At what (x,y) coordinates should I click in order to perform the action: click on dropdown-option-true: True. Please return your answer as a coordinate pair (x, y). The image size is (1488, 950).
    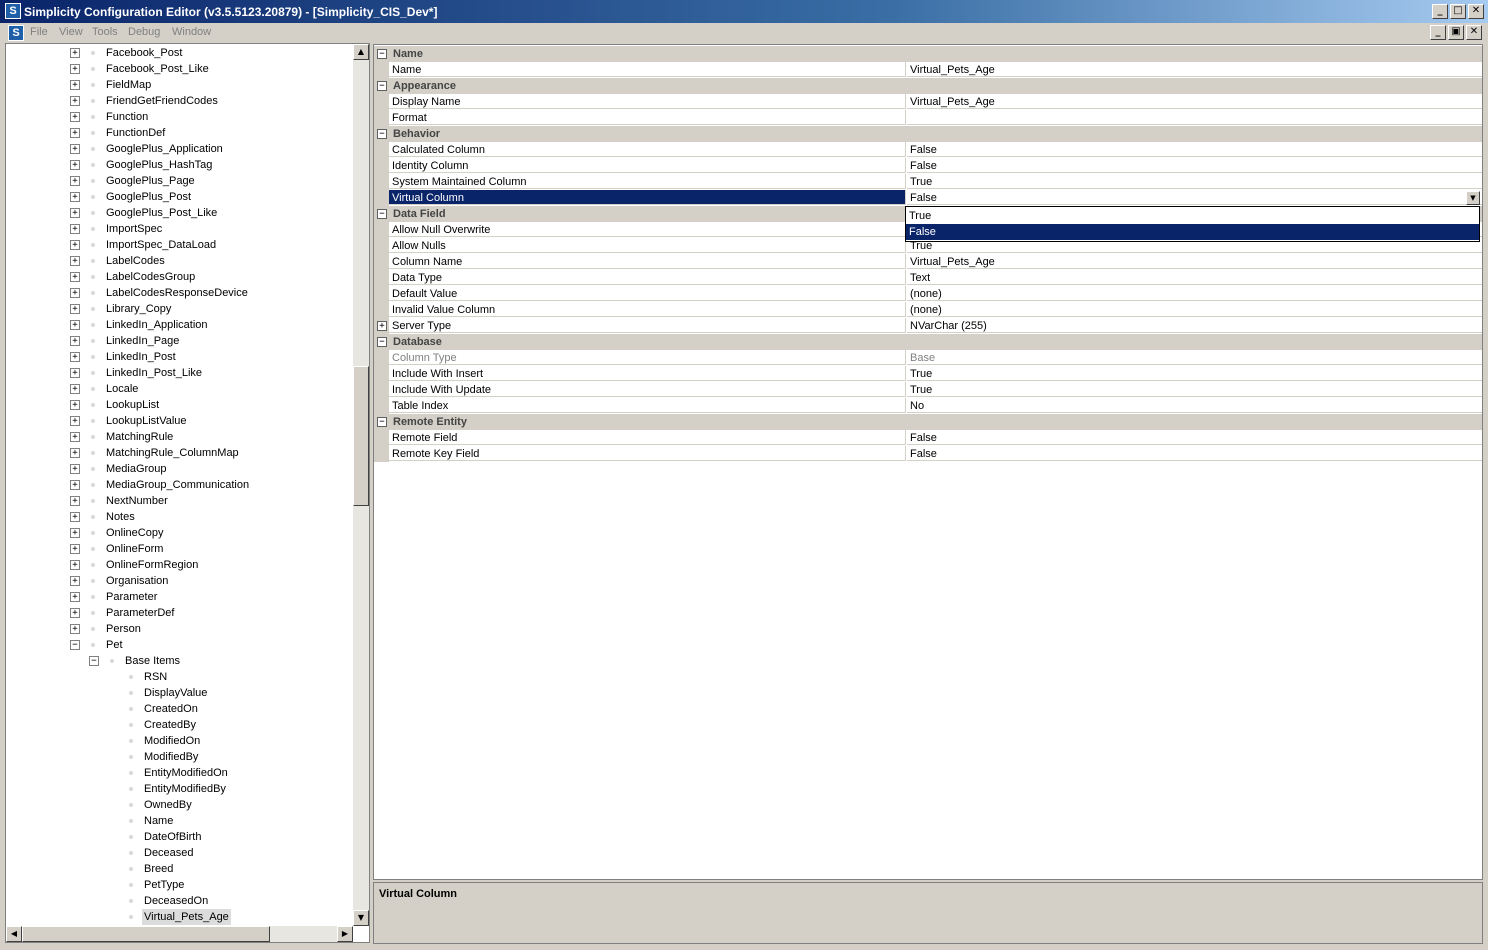
    Looking at the image, I should click on (1192, 216).